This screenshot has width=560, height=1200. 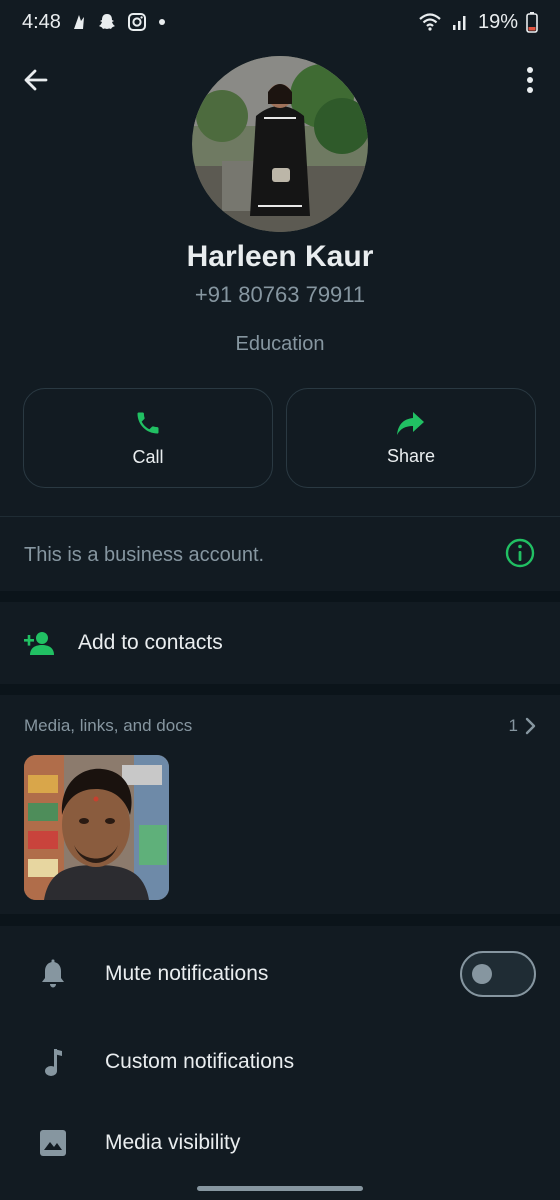 What do you see at coordinates (162, 22) in the screenshot?
I see `notification-dot-icon` at bounding box center [162, 22].